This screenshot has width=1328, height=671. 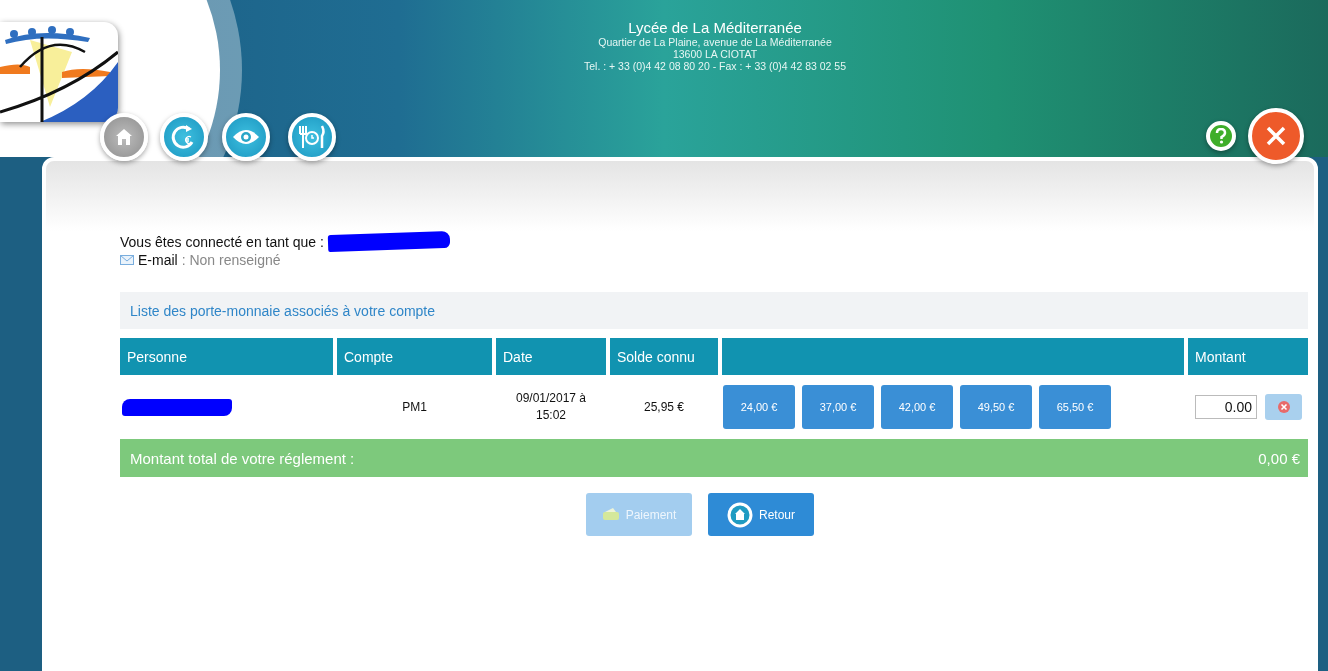 What do you see at coordinates (1075, 407) in the screenshot?
I see `amount-button: 65,50 €` at bounding box center [1075, 407].